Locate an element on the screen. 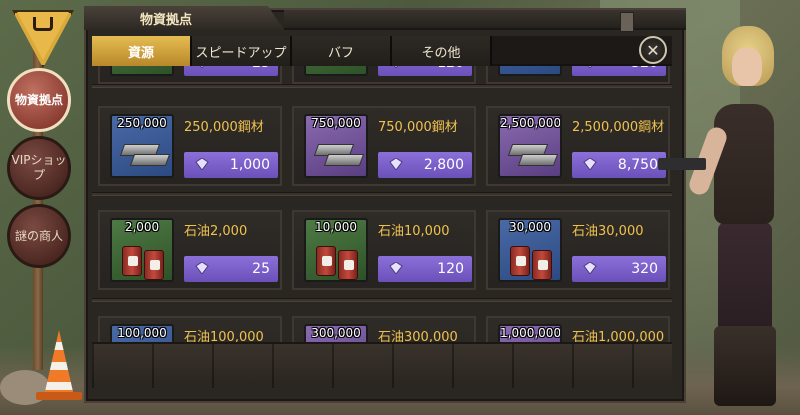  item-name: 750,000鋼材 is located at coordinates (418, 127).